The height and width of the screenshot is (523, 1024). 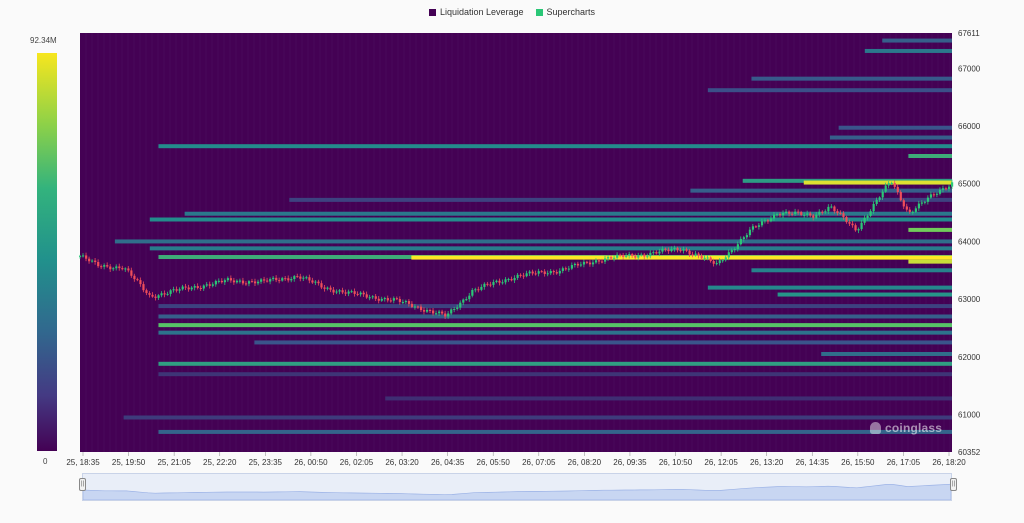 I want to click on x-tick-label: 26, 17:05, so click(x=904, y=462).